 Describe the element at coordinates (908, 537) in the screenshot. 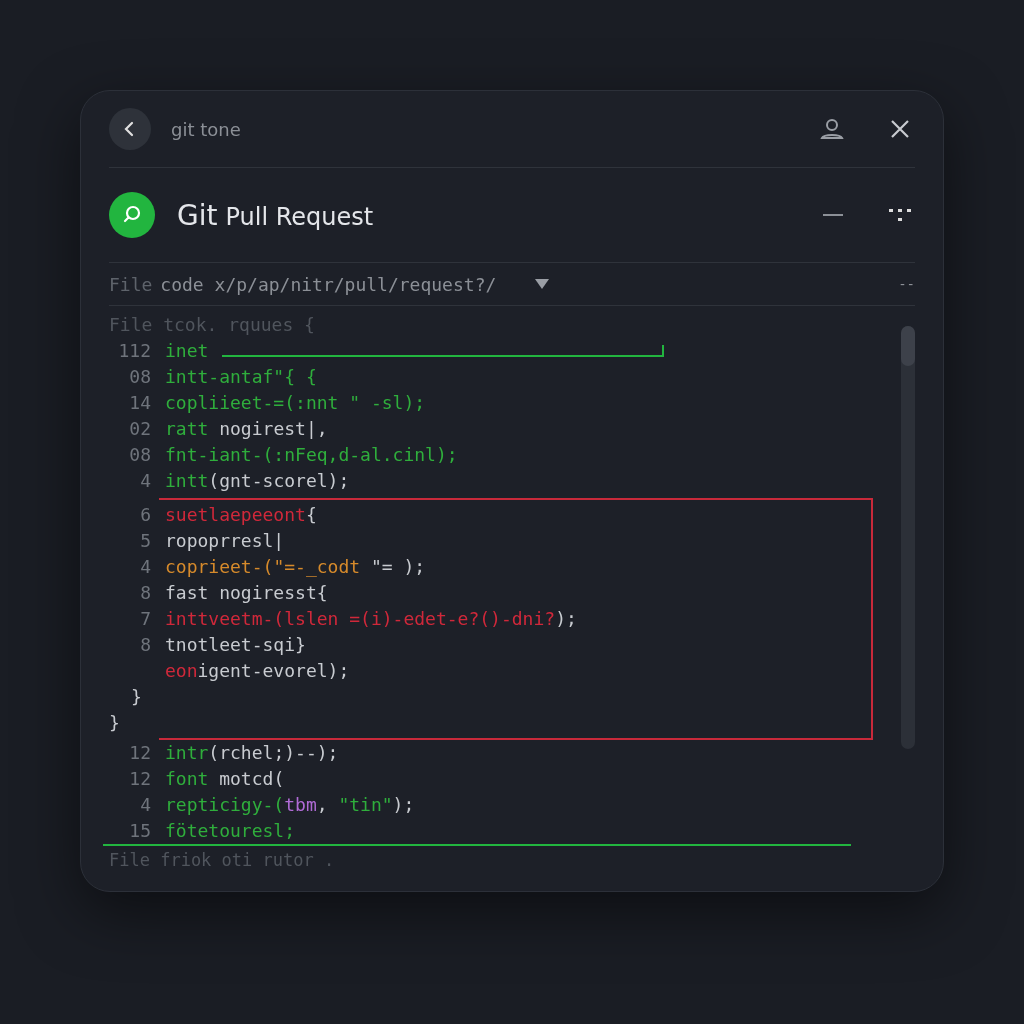

I see `scrollbar` at that location.